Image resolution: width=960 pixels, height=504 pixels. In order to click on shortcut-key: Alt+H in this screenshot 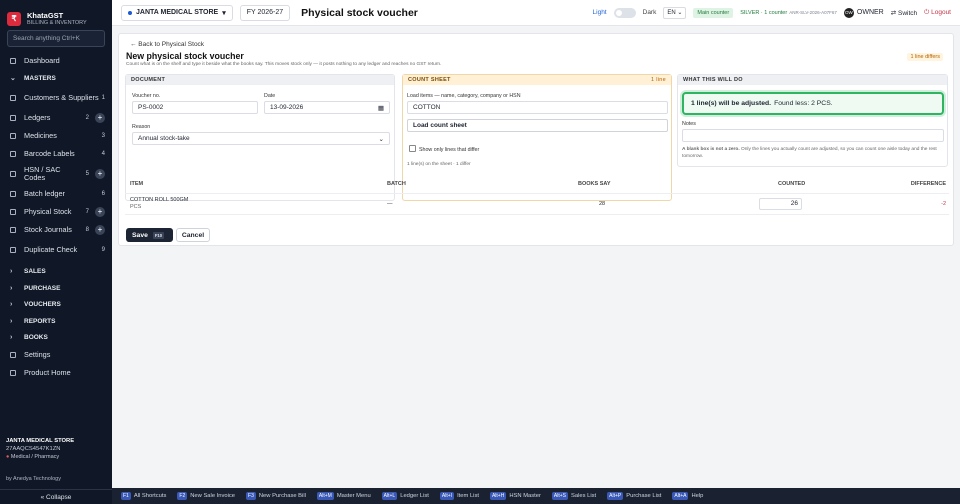, I will do `click(498, 496)`.